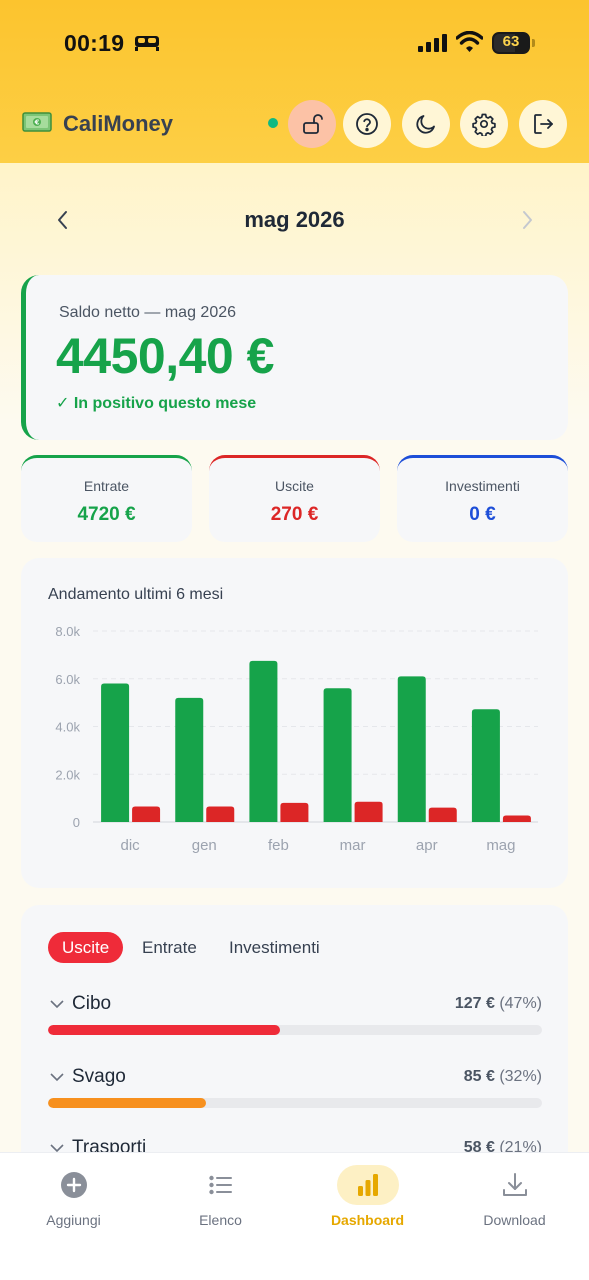 The width and height of the screenshot is (589, 1280). What do you see at coordinates (367, 1185) in the screenshot?
I see `bar-chart-icon` at bounding box center [367, 1185].